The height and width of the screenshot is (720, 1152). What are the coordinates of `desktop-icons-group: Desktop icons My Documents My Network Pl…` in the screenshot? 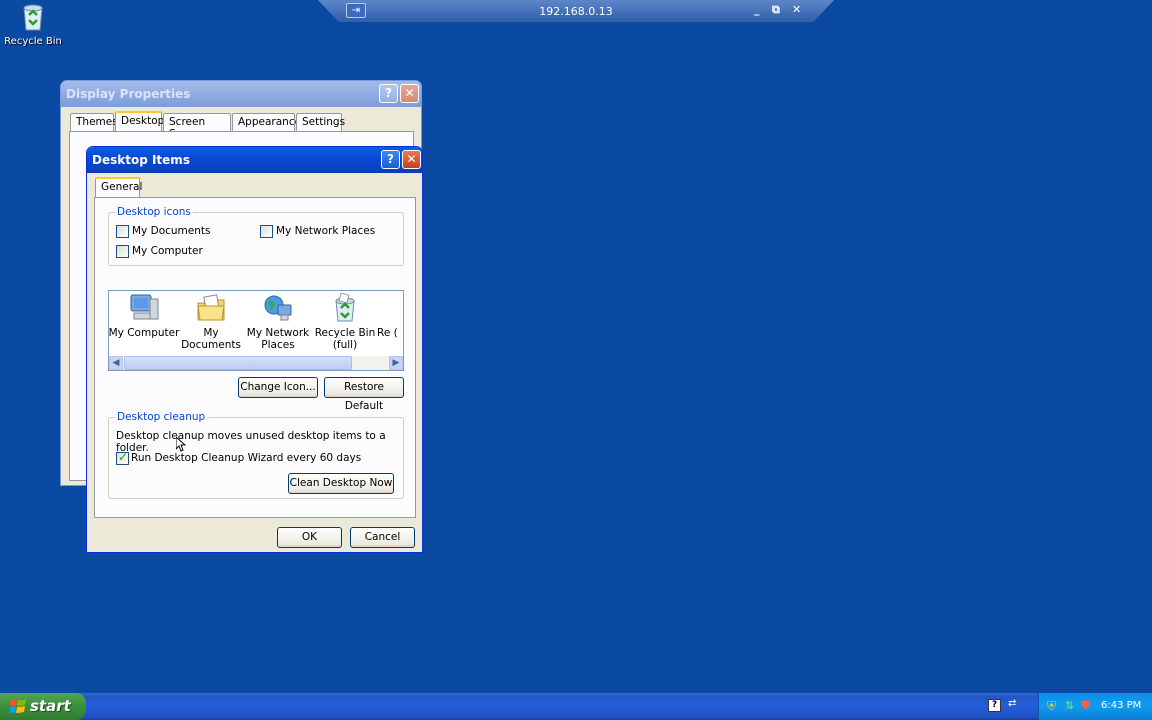 It's located at (256, 236).